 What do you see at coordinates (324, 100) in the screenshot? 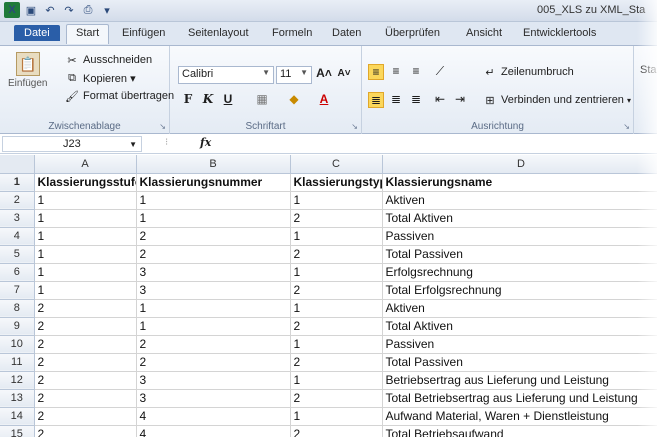
I see `font-color-icon: A` at bounding box center [324, 100].